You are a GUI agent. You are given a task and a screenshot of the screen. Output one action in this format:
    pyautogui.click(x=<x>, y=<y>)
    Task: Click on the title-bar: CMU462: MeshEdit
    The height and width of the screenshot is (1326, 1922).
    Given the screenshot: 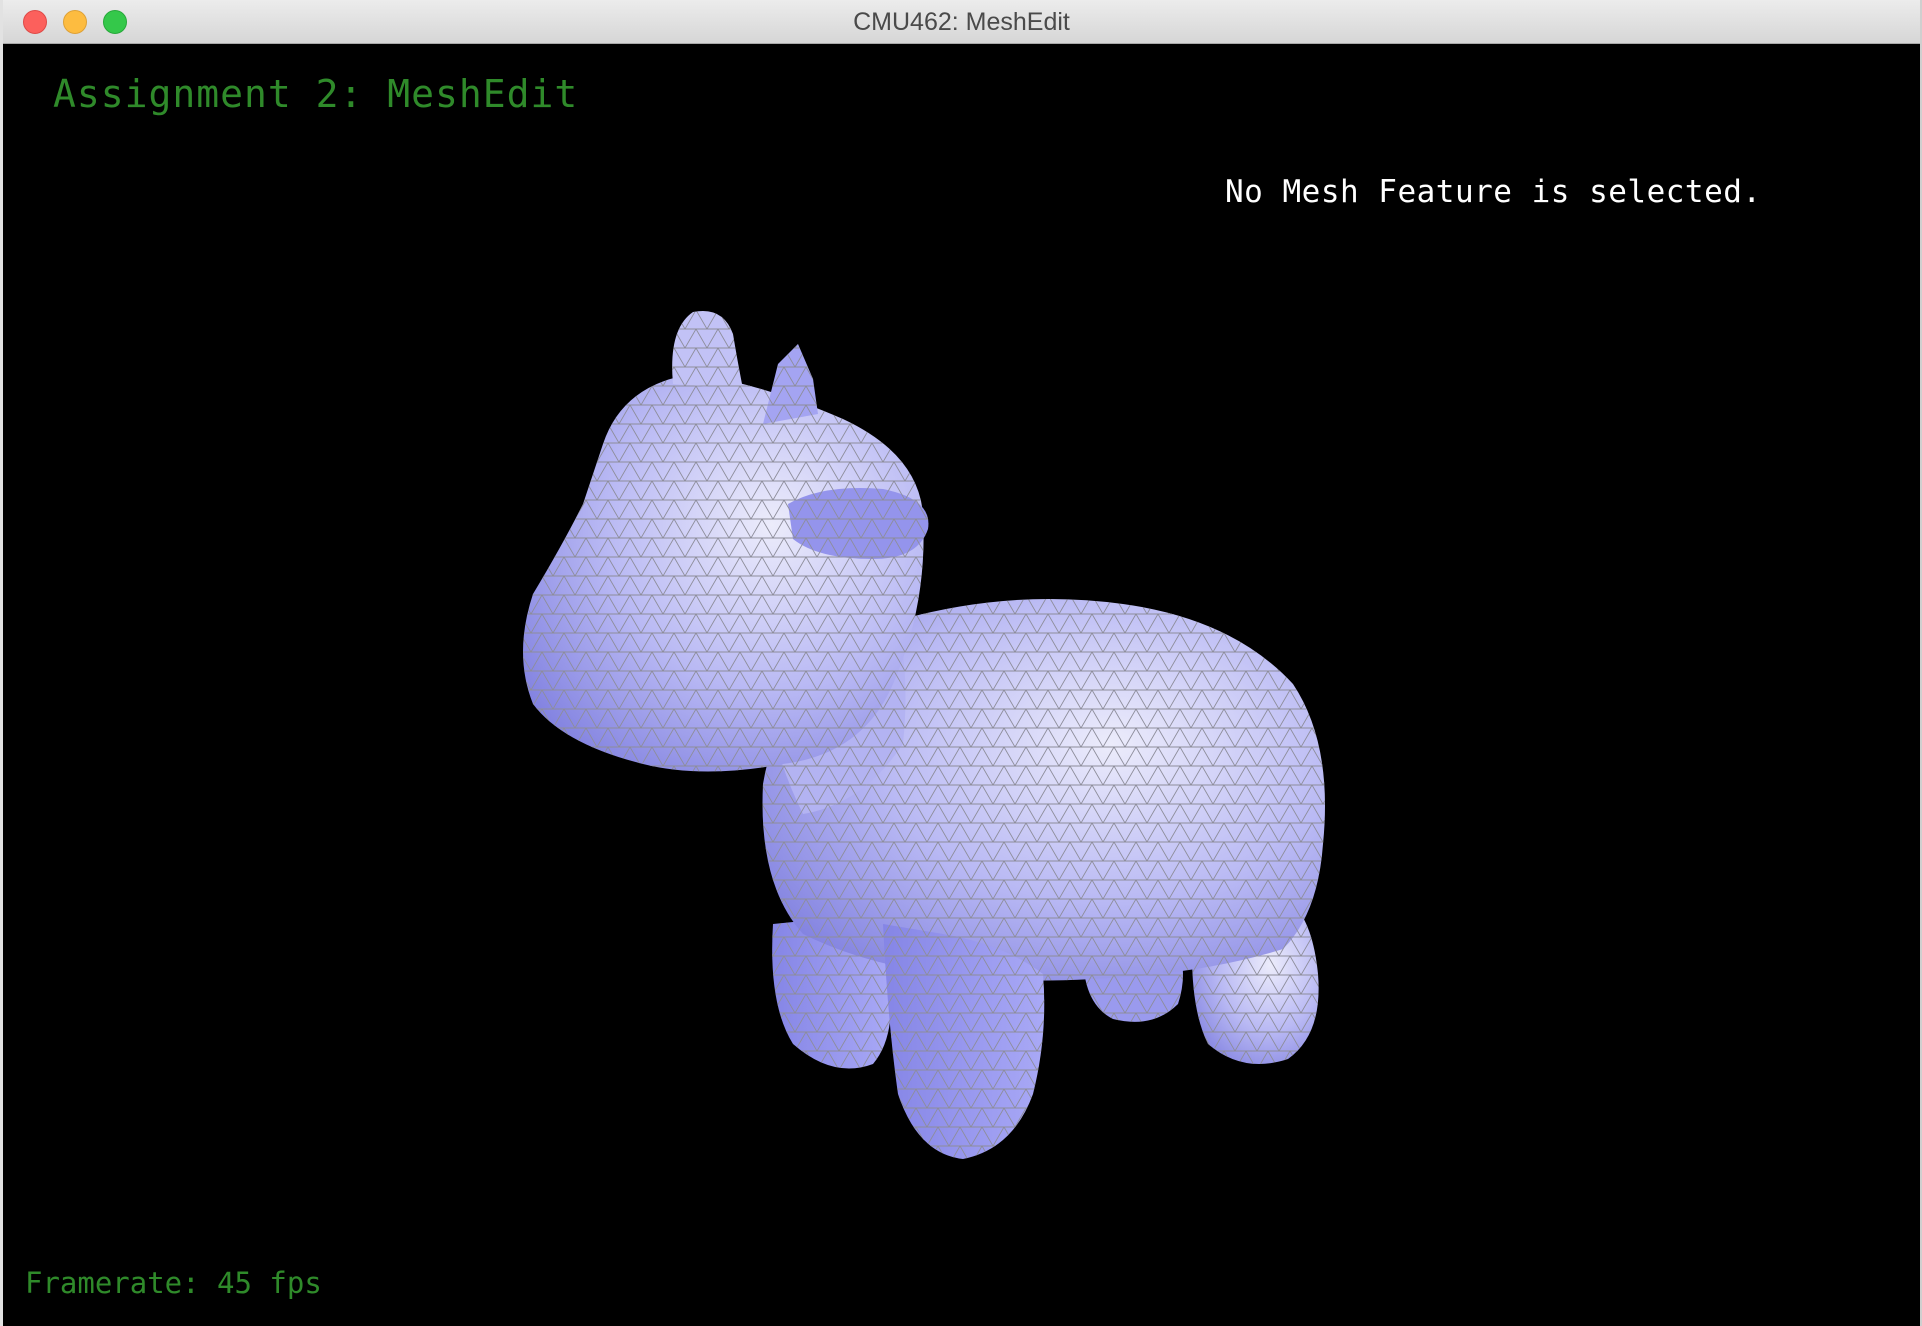 What is the action you would take?
    pyautogui.click(x=961, y=22)
    